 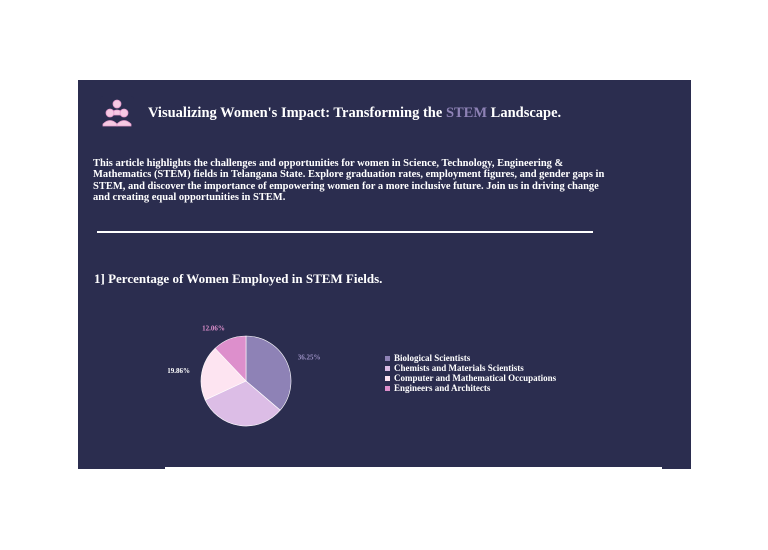 What do you see at coordinates (238, 434) in the screenshot?
I see `pie-label-2: 31.84%` at bounding box center [238, 434].